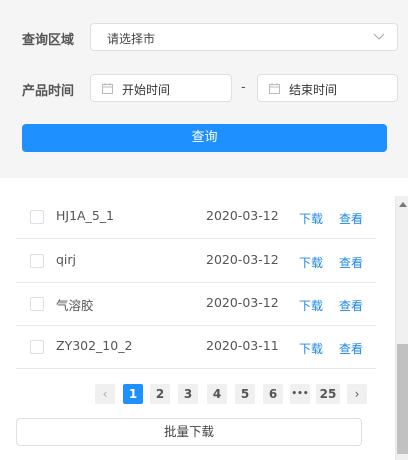 The image size is (408, 460). Describe the element at coordinates (160, 394) in the screenshot. I see `page-button: 2` at that location.